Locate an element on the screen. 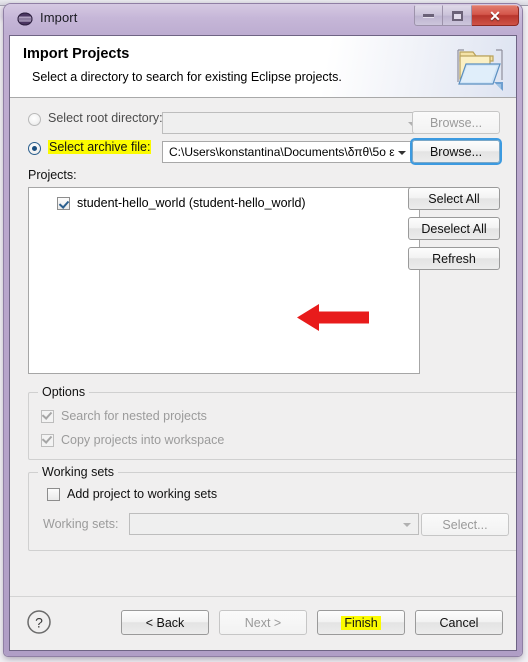  option-search-nested-projects: Search for nested projects is located at coordinates (124, 416).